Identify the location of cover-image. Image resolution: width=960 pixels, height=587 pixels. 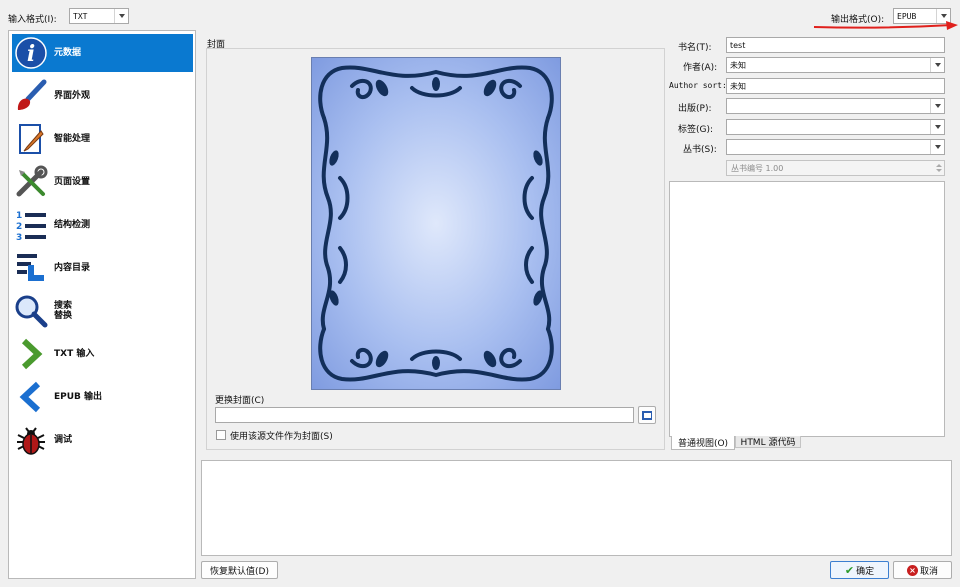
(436, 223).